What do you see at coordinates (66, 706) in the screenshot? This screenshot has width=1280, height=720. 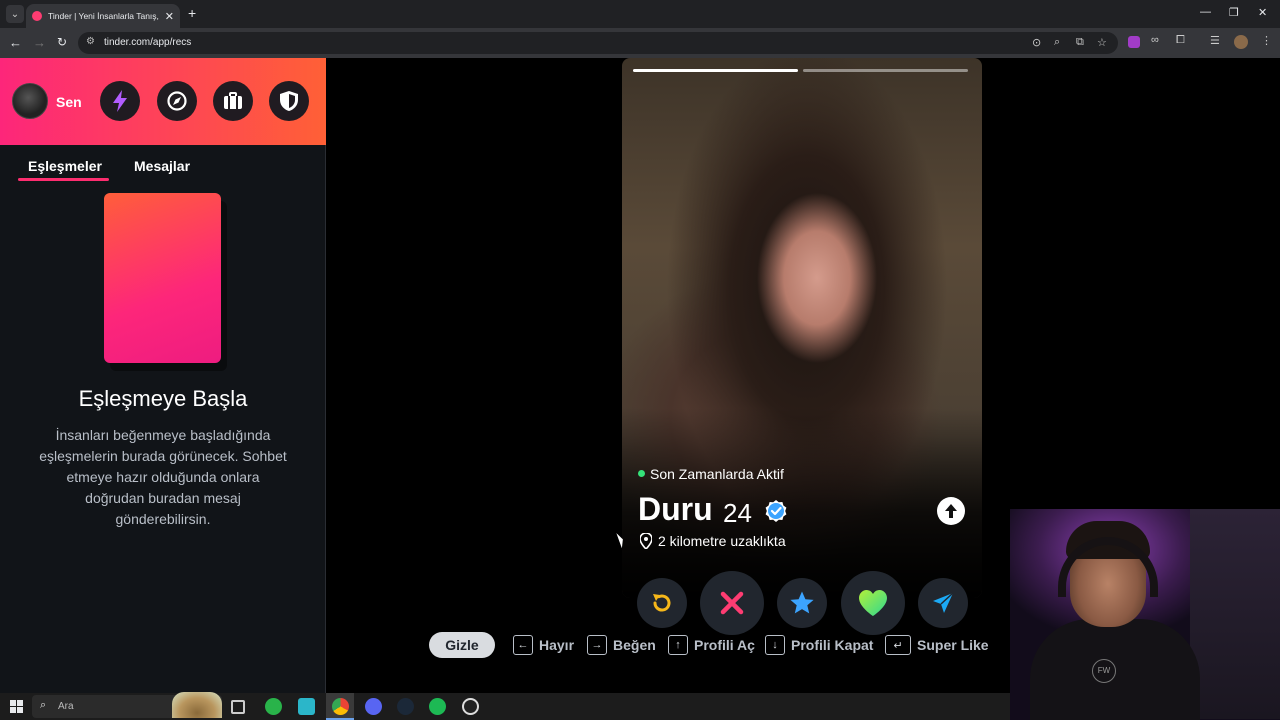 I see `search-placeholder: Ara` at bounding box center [66, 706].